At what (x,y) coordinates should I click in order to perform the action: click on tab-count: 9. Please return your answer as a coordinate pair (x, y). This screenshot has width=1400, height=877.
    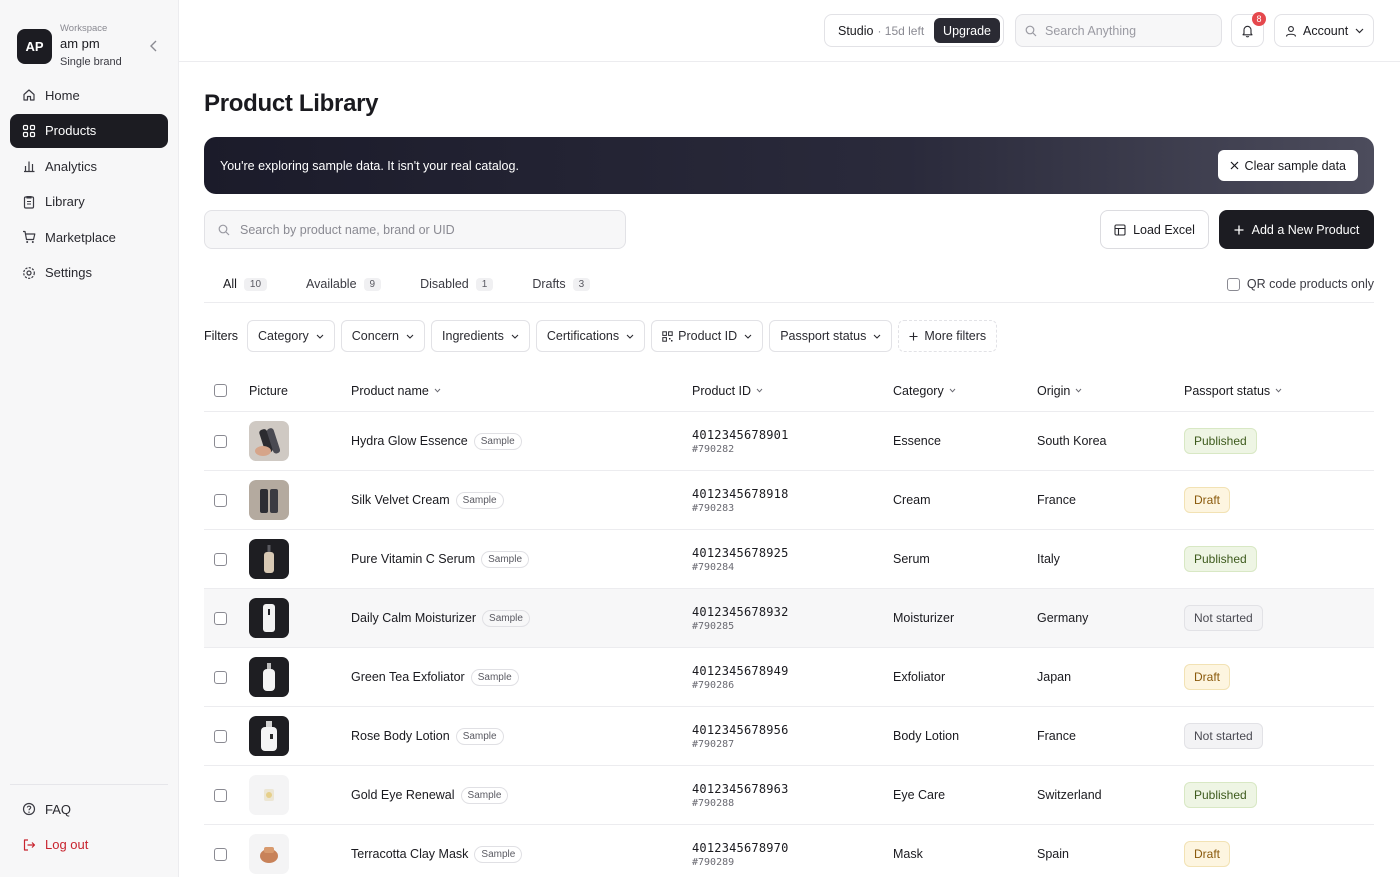
    Looking at the image, I should click on (372, 284).